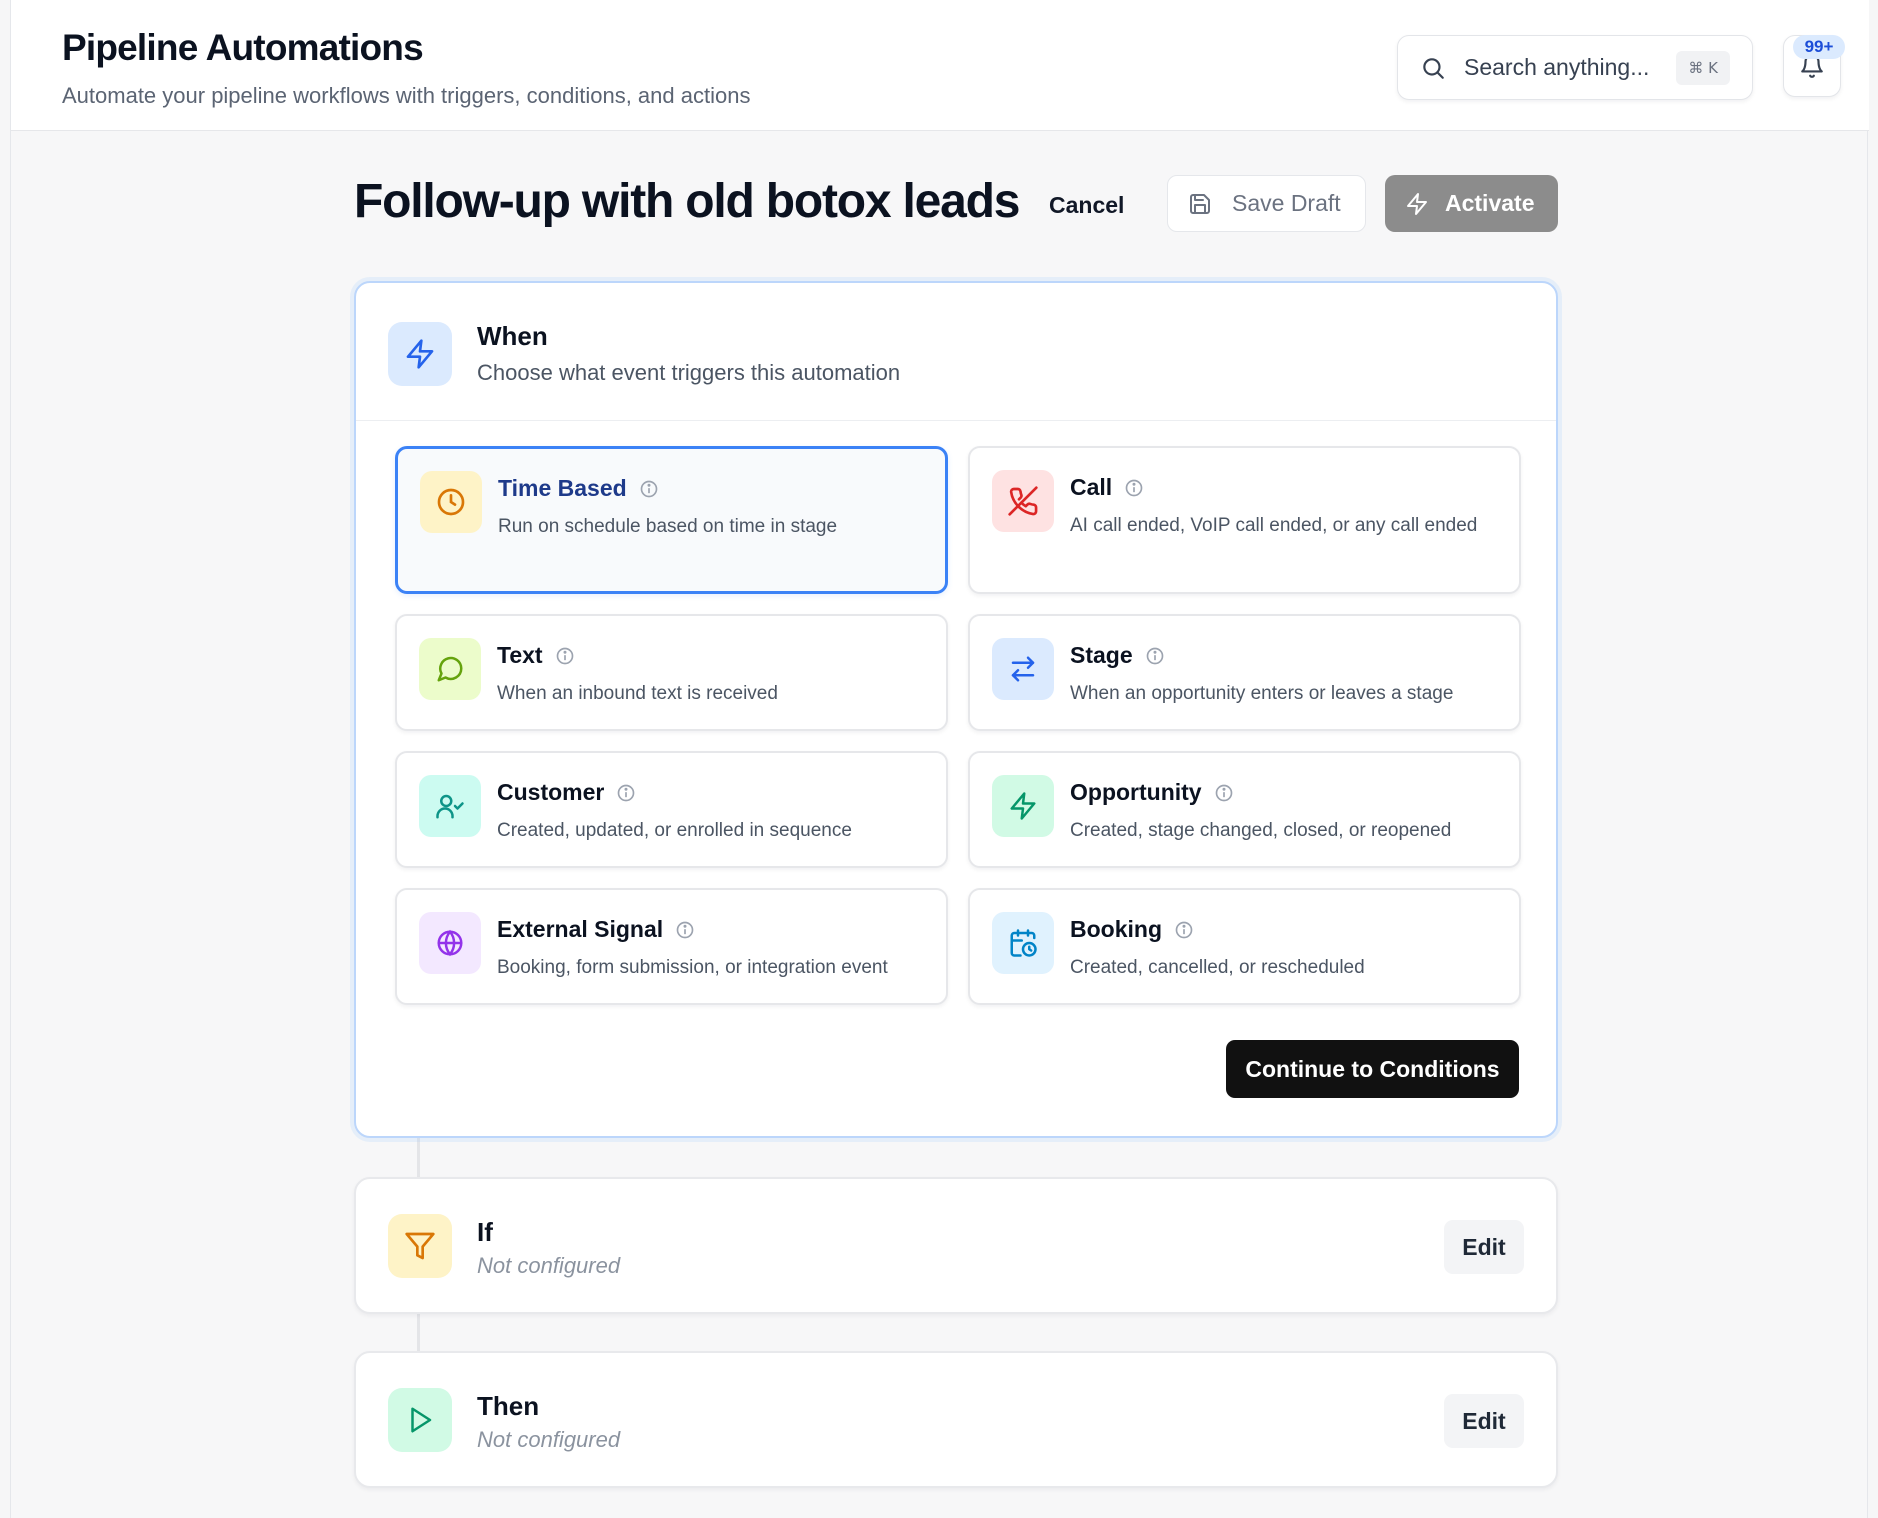 The height and width of the screenshot is (1518, 1878). I want to click on option-title-text: Call, so click(1091, 487).